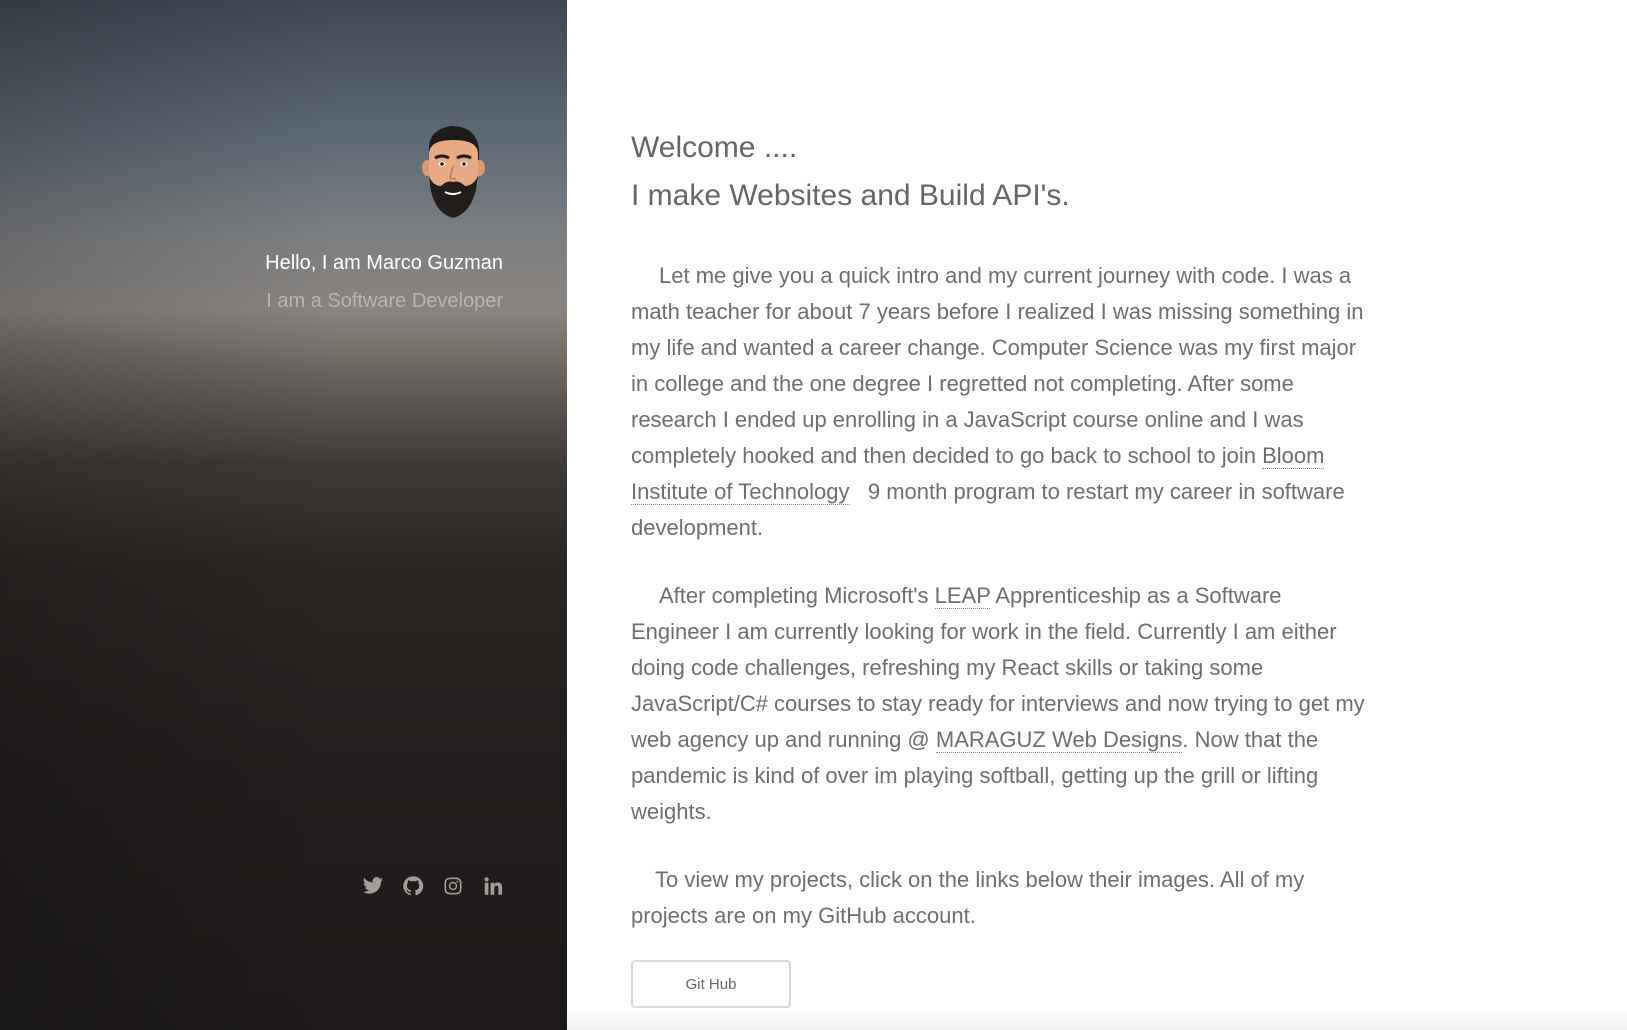  Describe the element at coordinates (850, 195) in the screenshot. I see `tagline-heading: I make Websites and Build API's.` at that location.